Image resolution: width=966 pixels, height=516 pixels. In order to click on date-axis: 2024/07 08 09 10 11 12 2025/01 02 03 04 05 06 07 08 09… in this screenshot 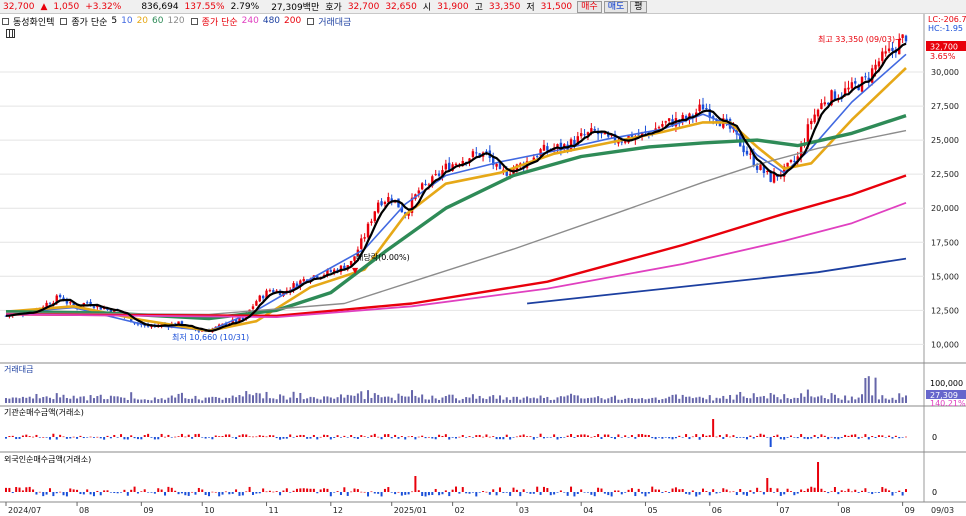, I will do `click(479, 508)`.